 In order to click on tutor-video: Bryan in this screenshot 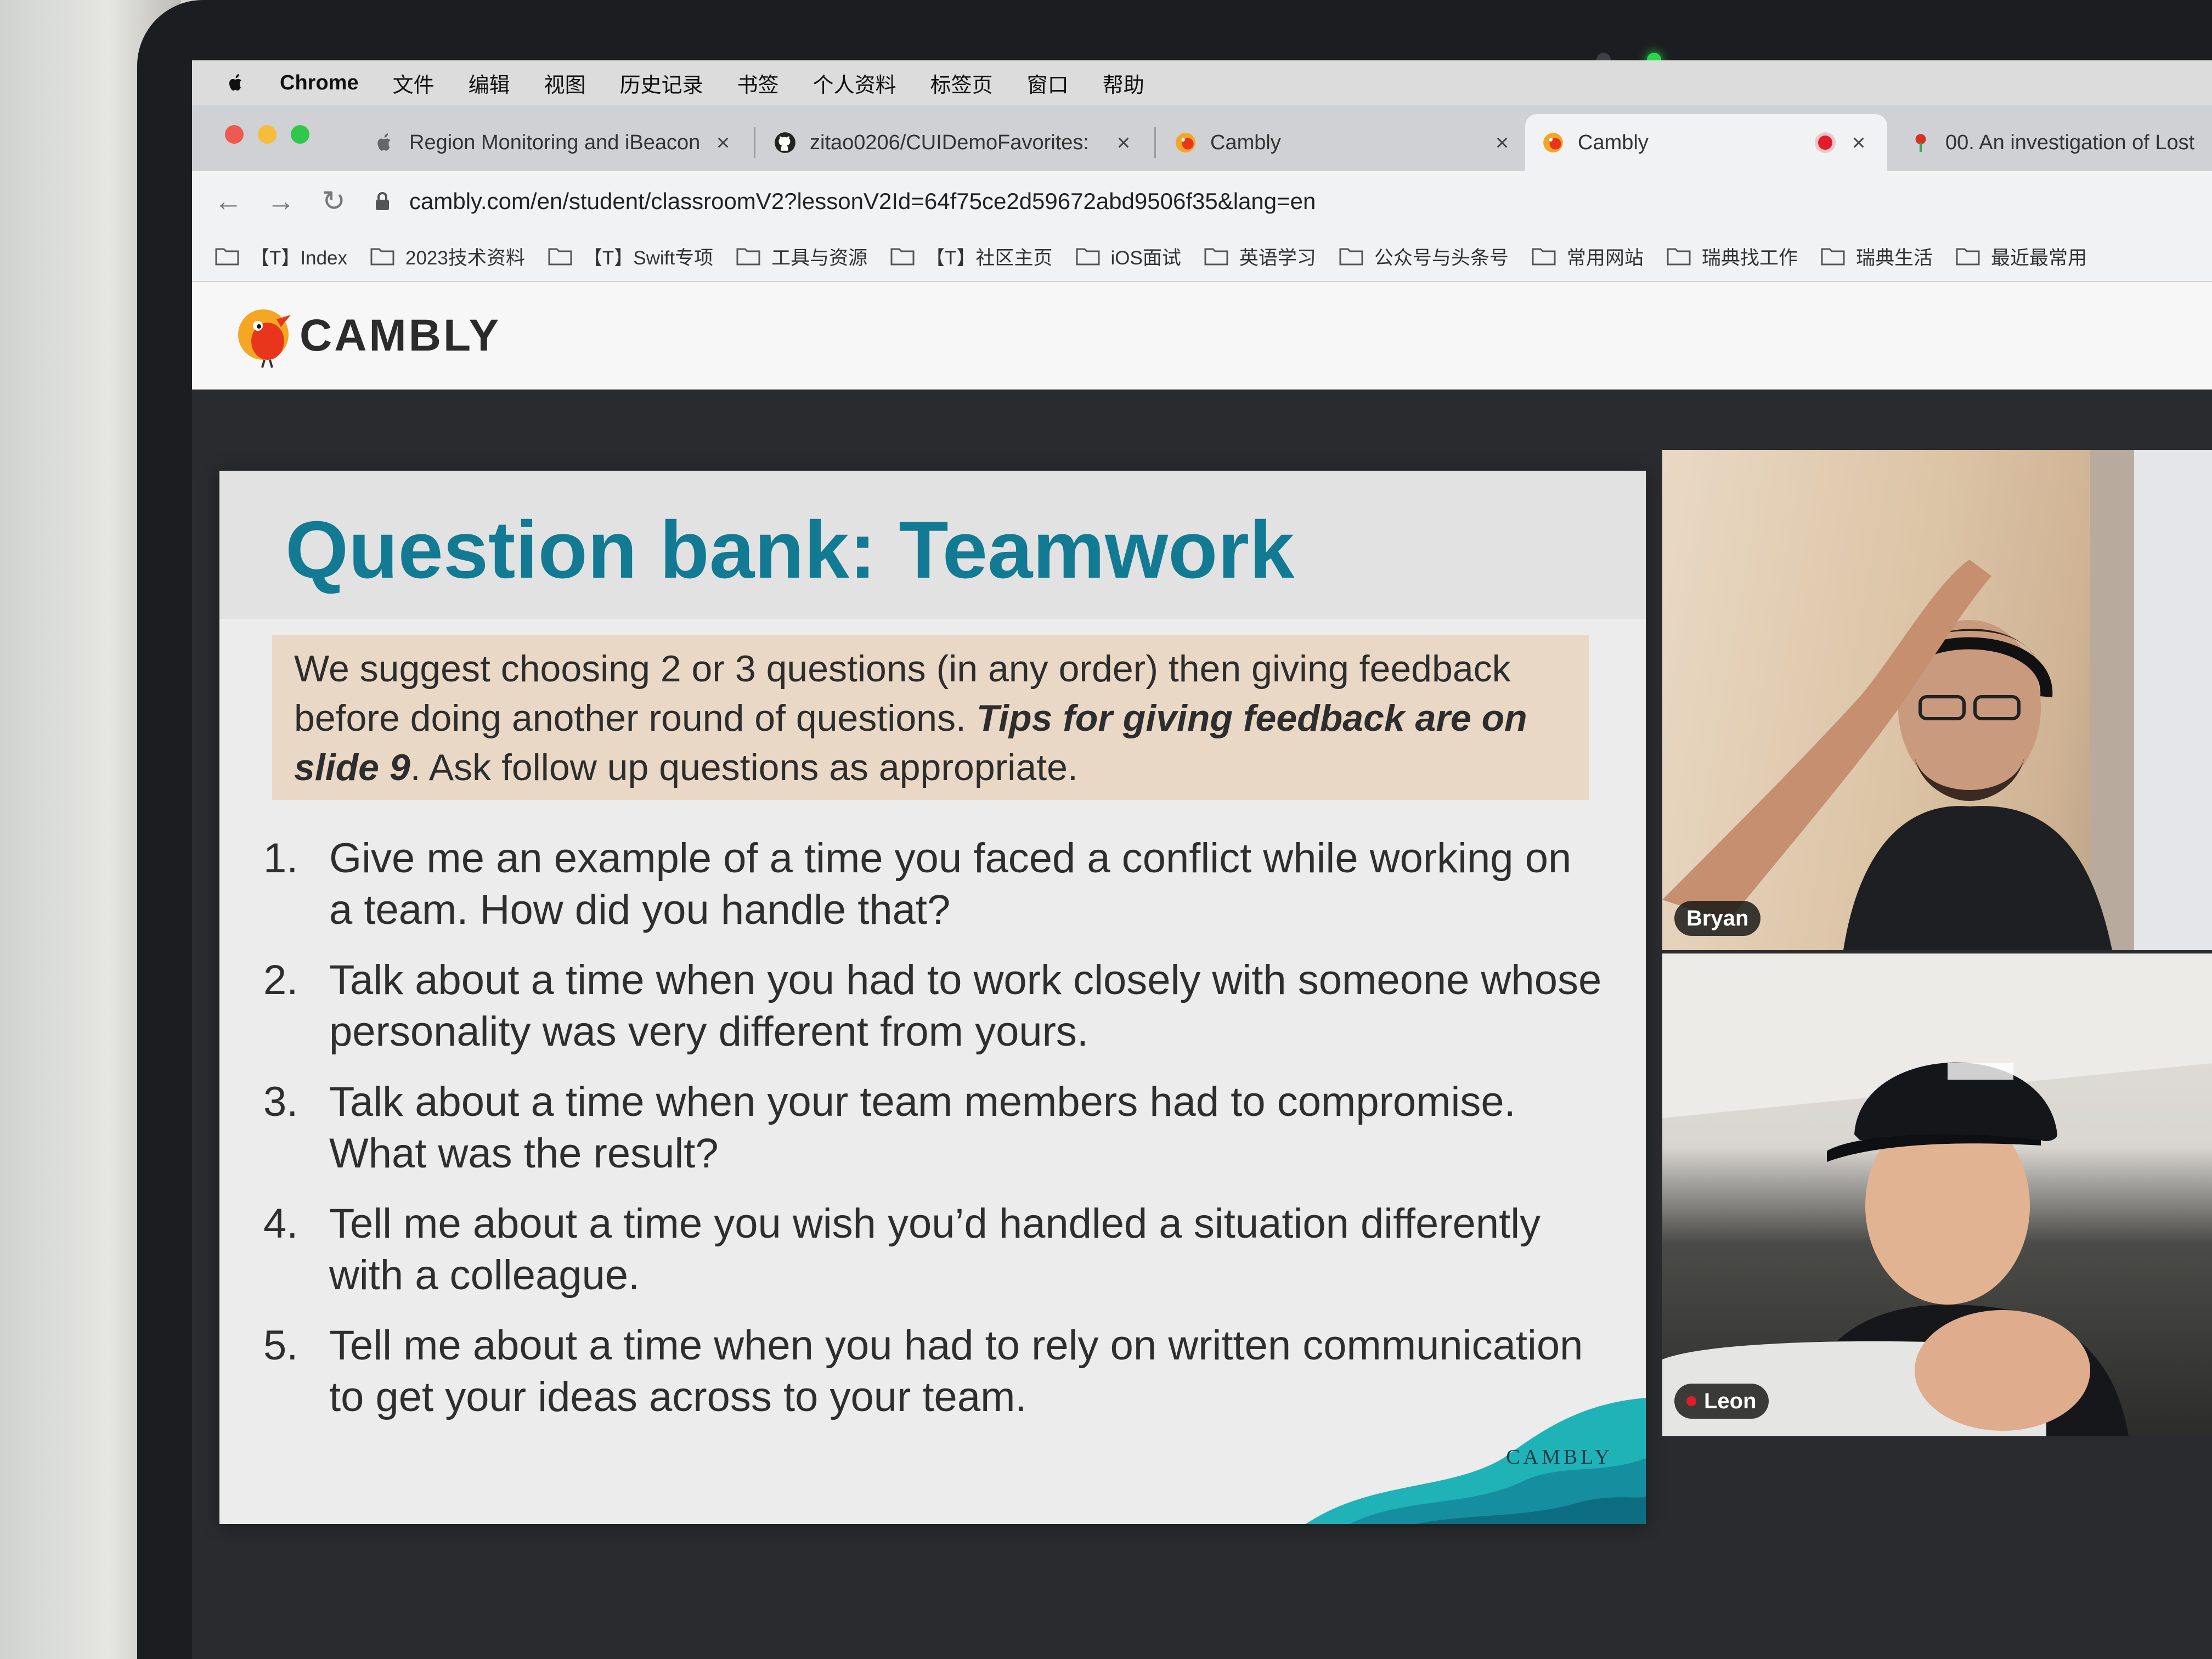, I will do `click(1937, 700)`.